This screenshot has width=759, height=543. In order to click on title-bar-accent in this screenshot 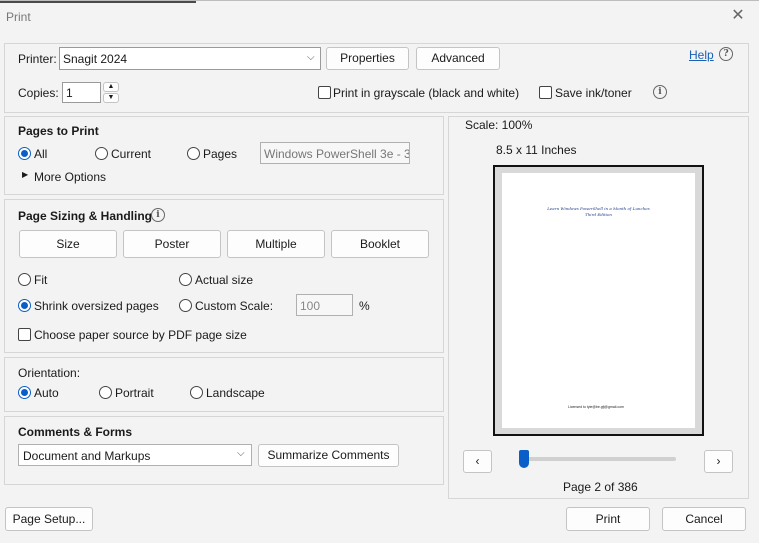, I will do `click(98, 2)`.